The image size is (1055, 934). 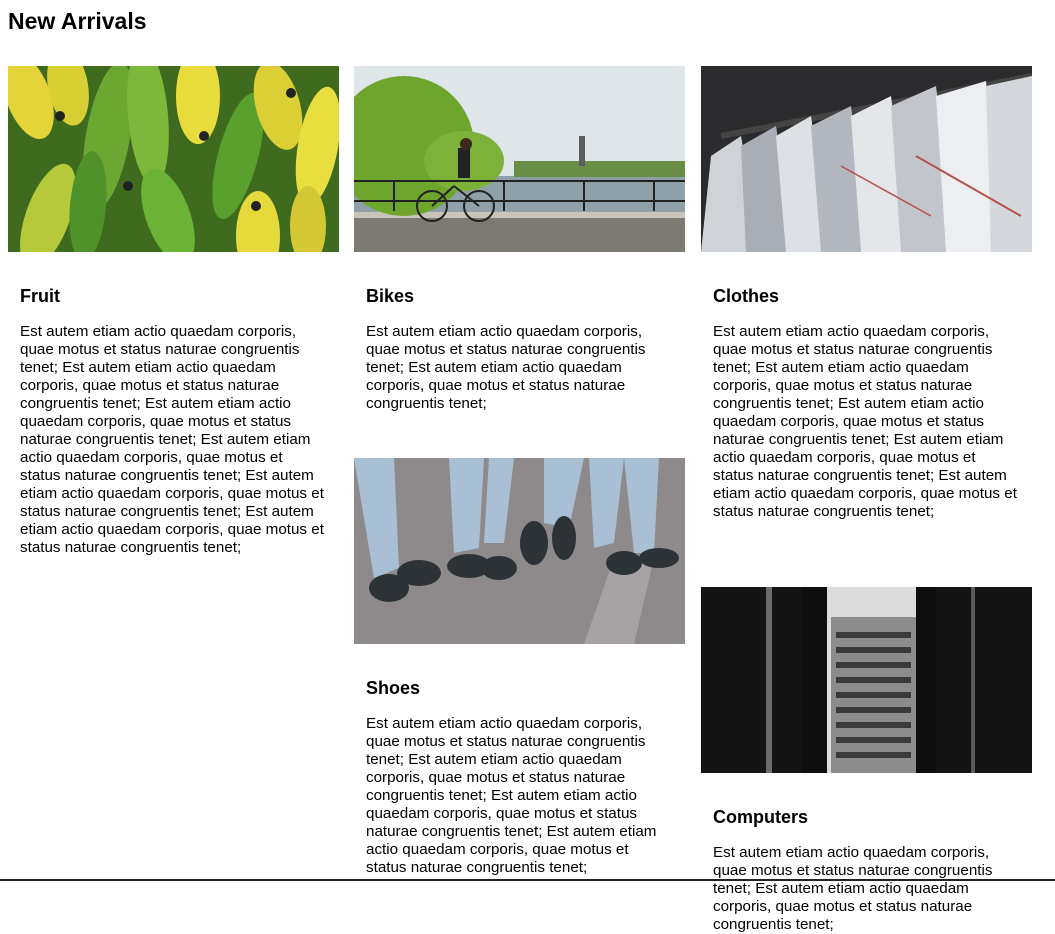 I want to click on sneakers-image, so click(x=519, y=551).